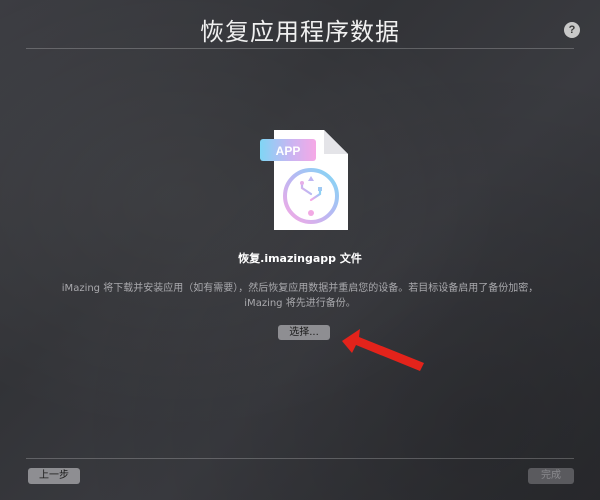  I want to click on page-title: 恢复应用程序数据, so click(300, 32).